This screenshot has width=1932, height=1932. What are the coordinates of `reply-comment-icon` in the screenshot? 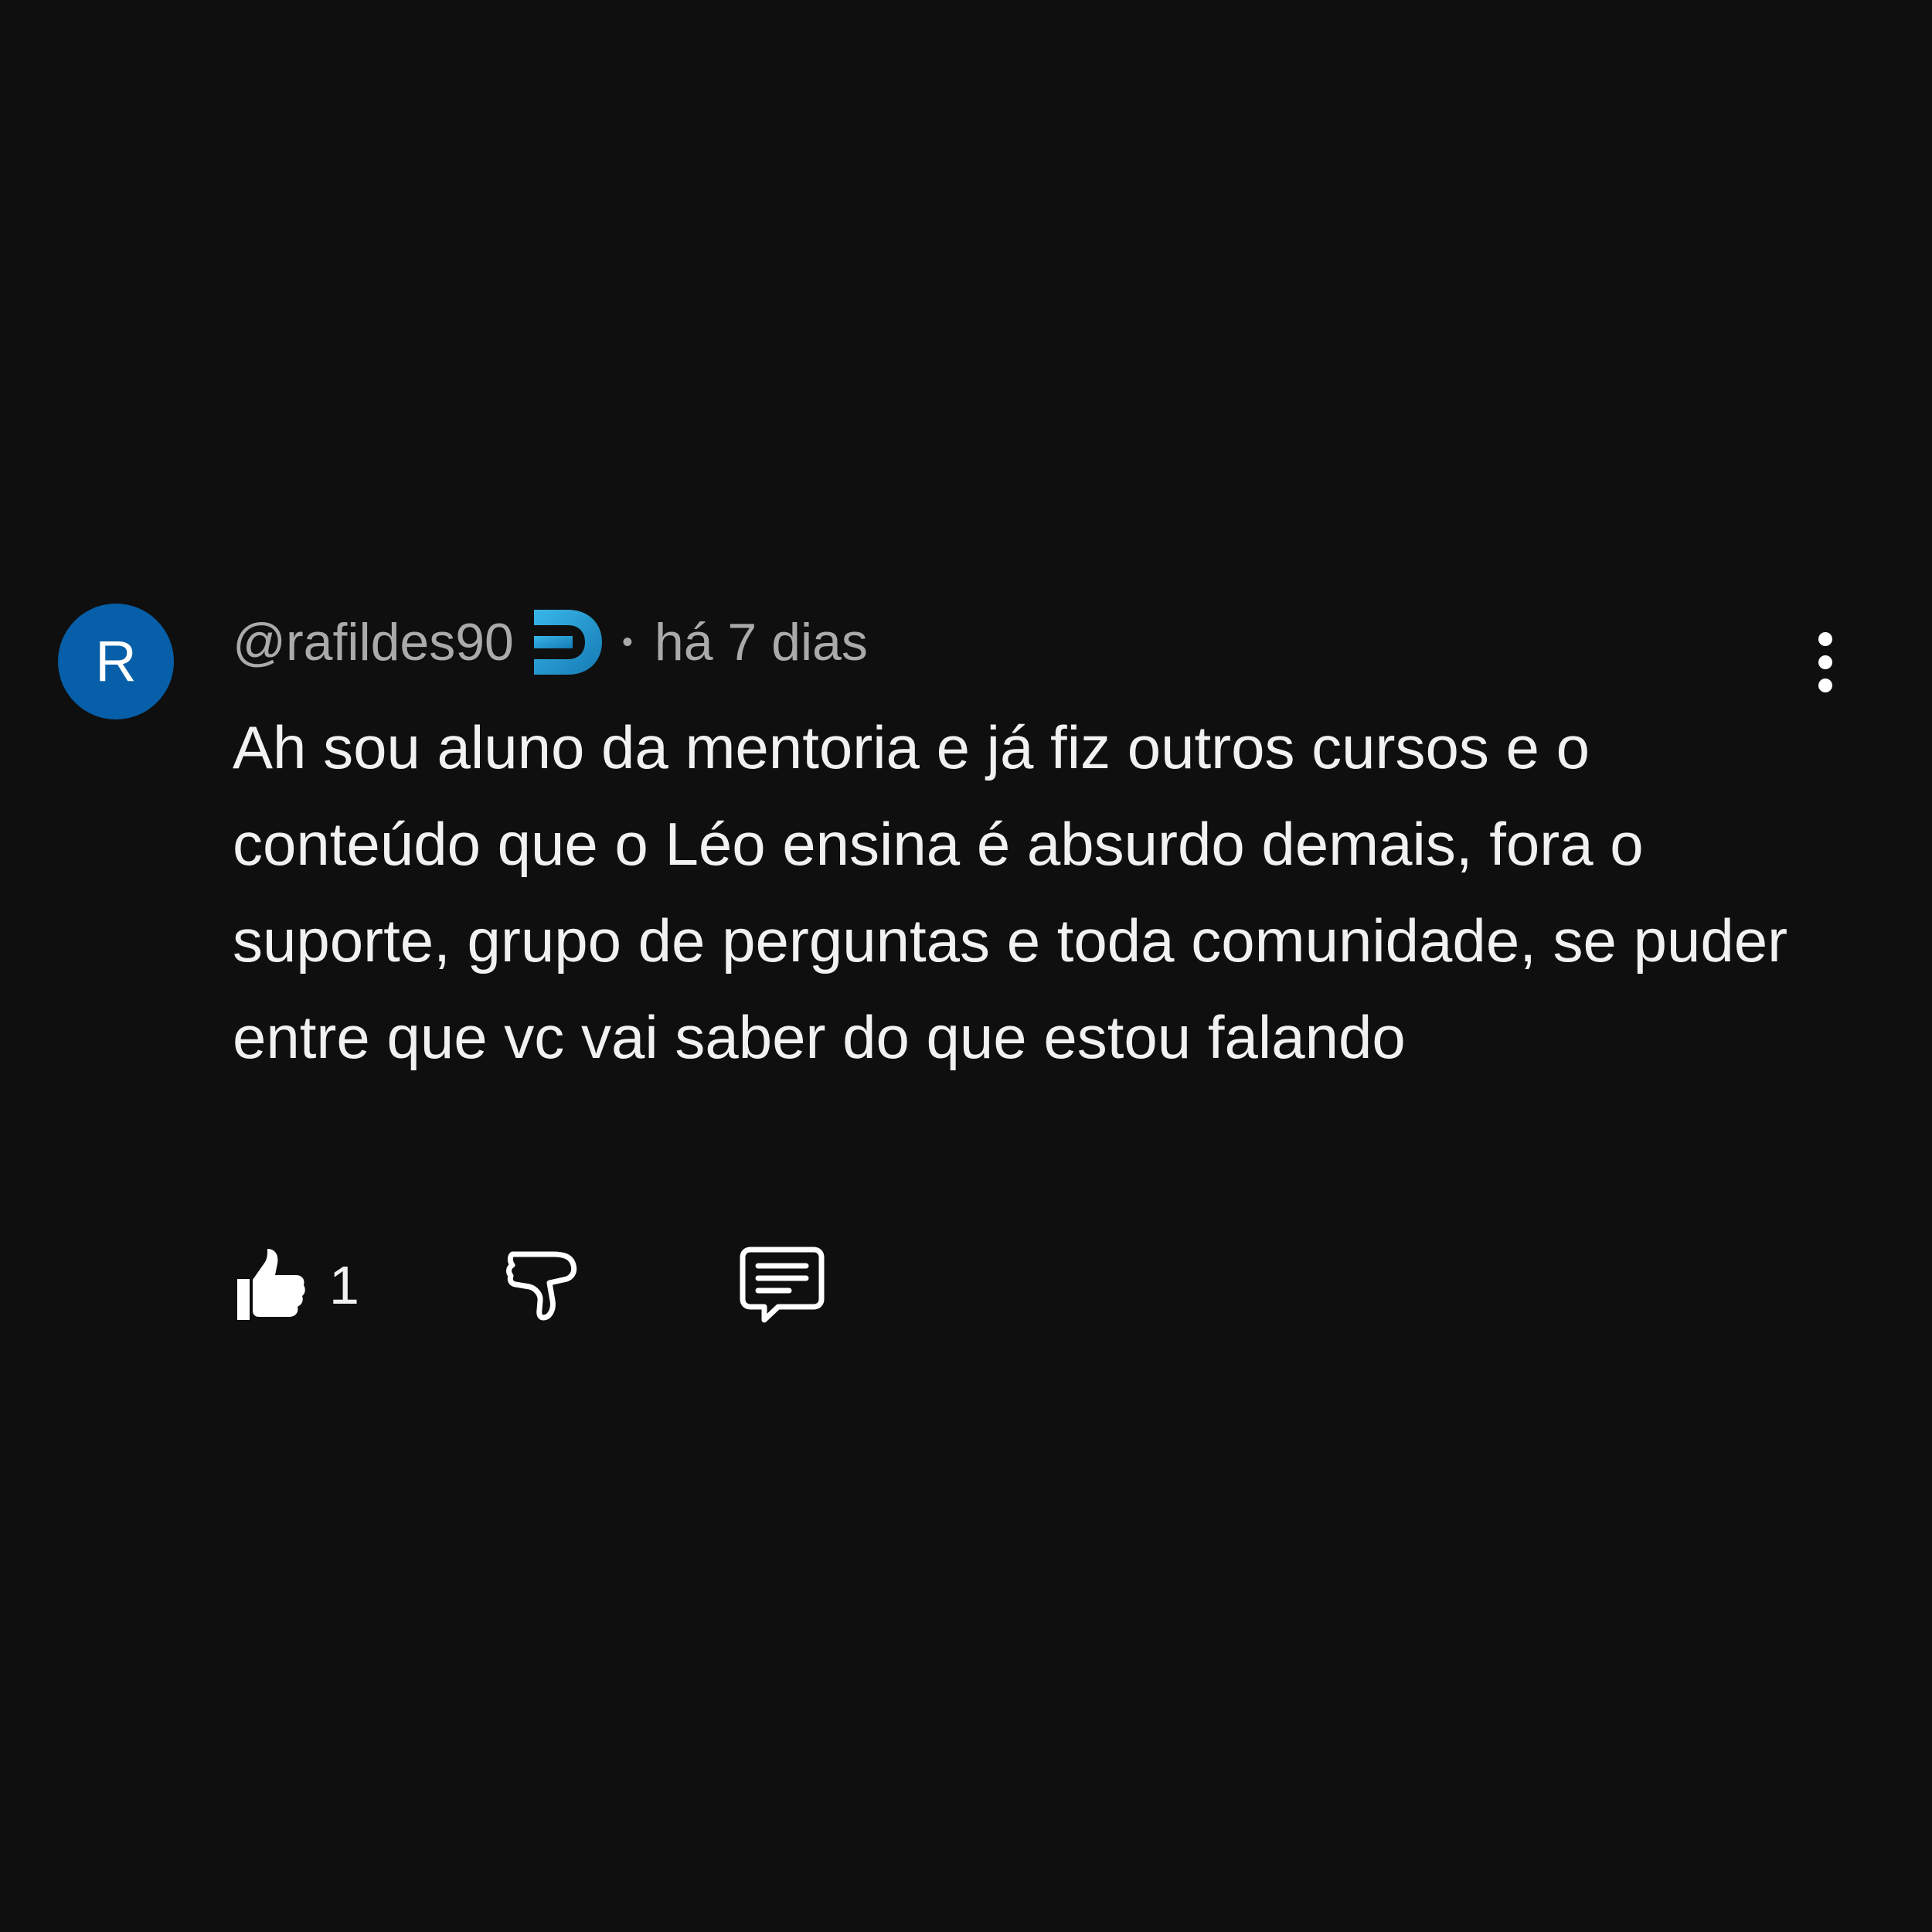 It's located at (783, 1285).